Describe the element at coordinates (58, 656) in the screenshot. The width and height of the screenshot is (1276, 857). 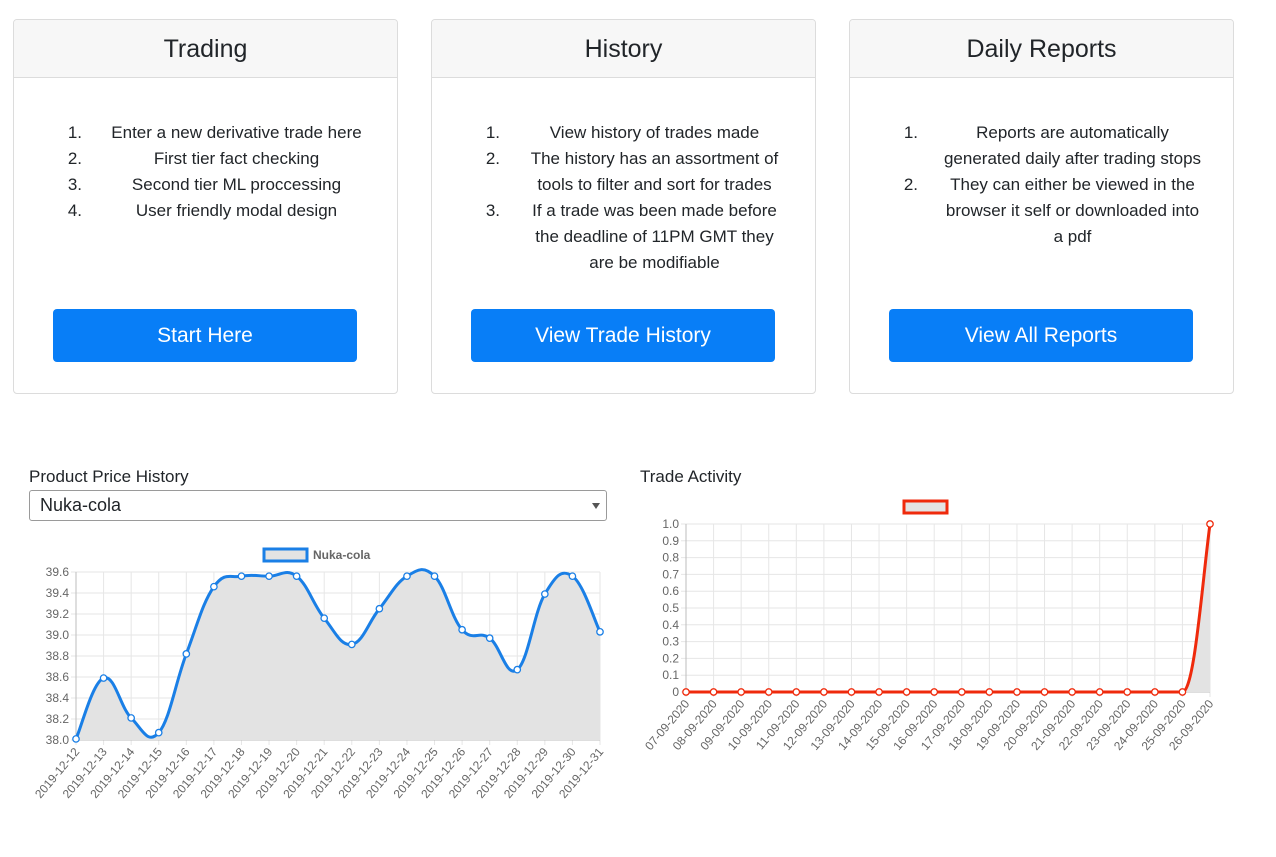
I see `y-tick-label: 38.8` at that location.